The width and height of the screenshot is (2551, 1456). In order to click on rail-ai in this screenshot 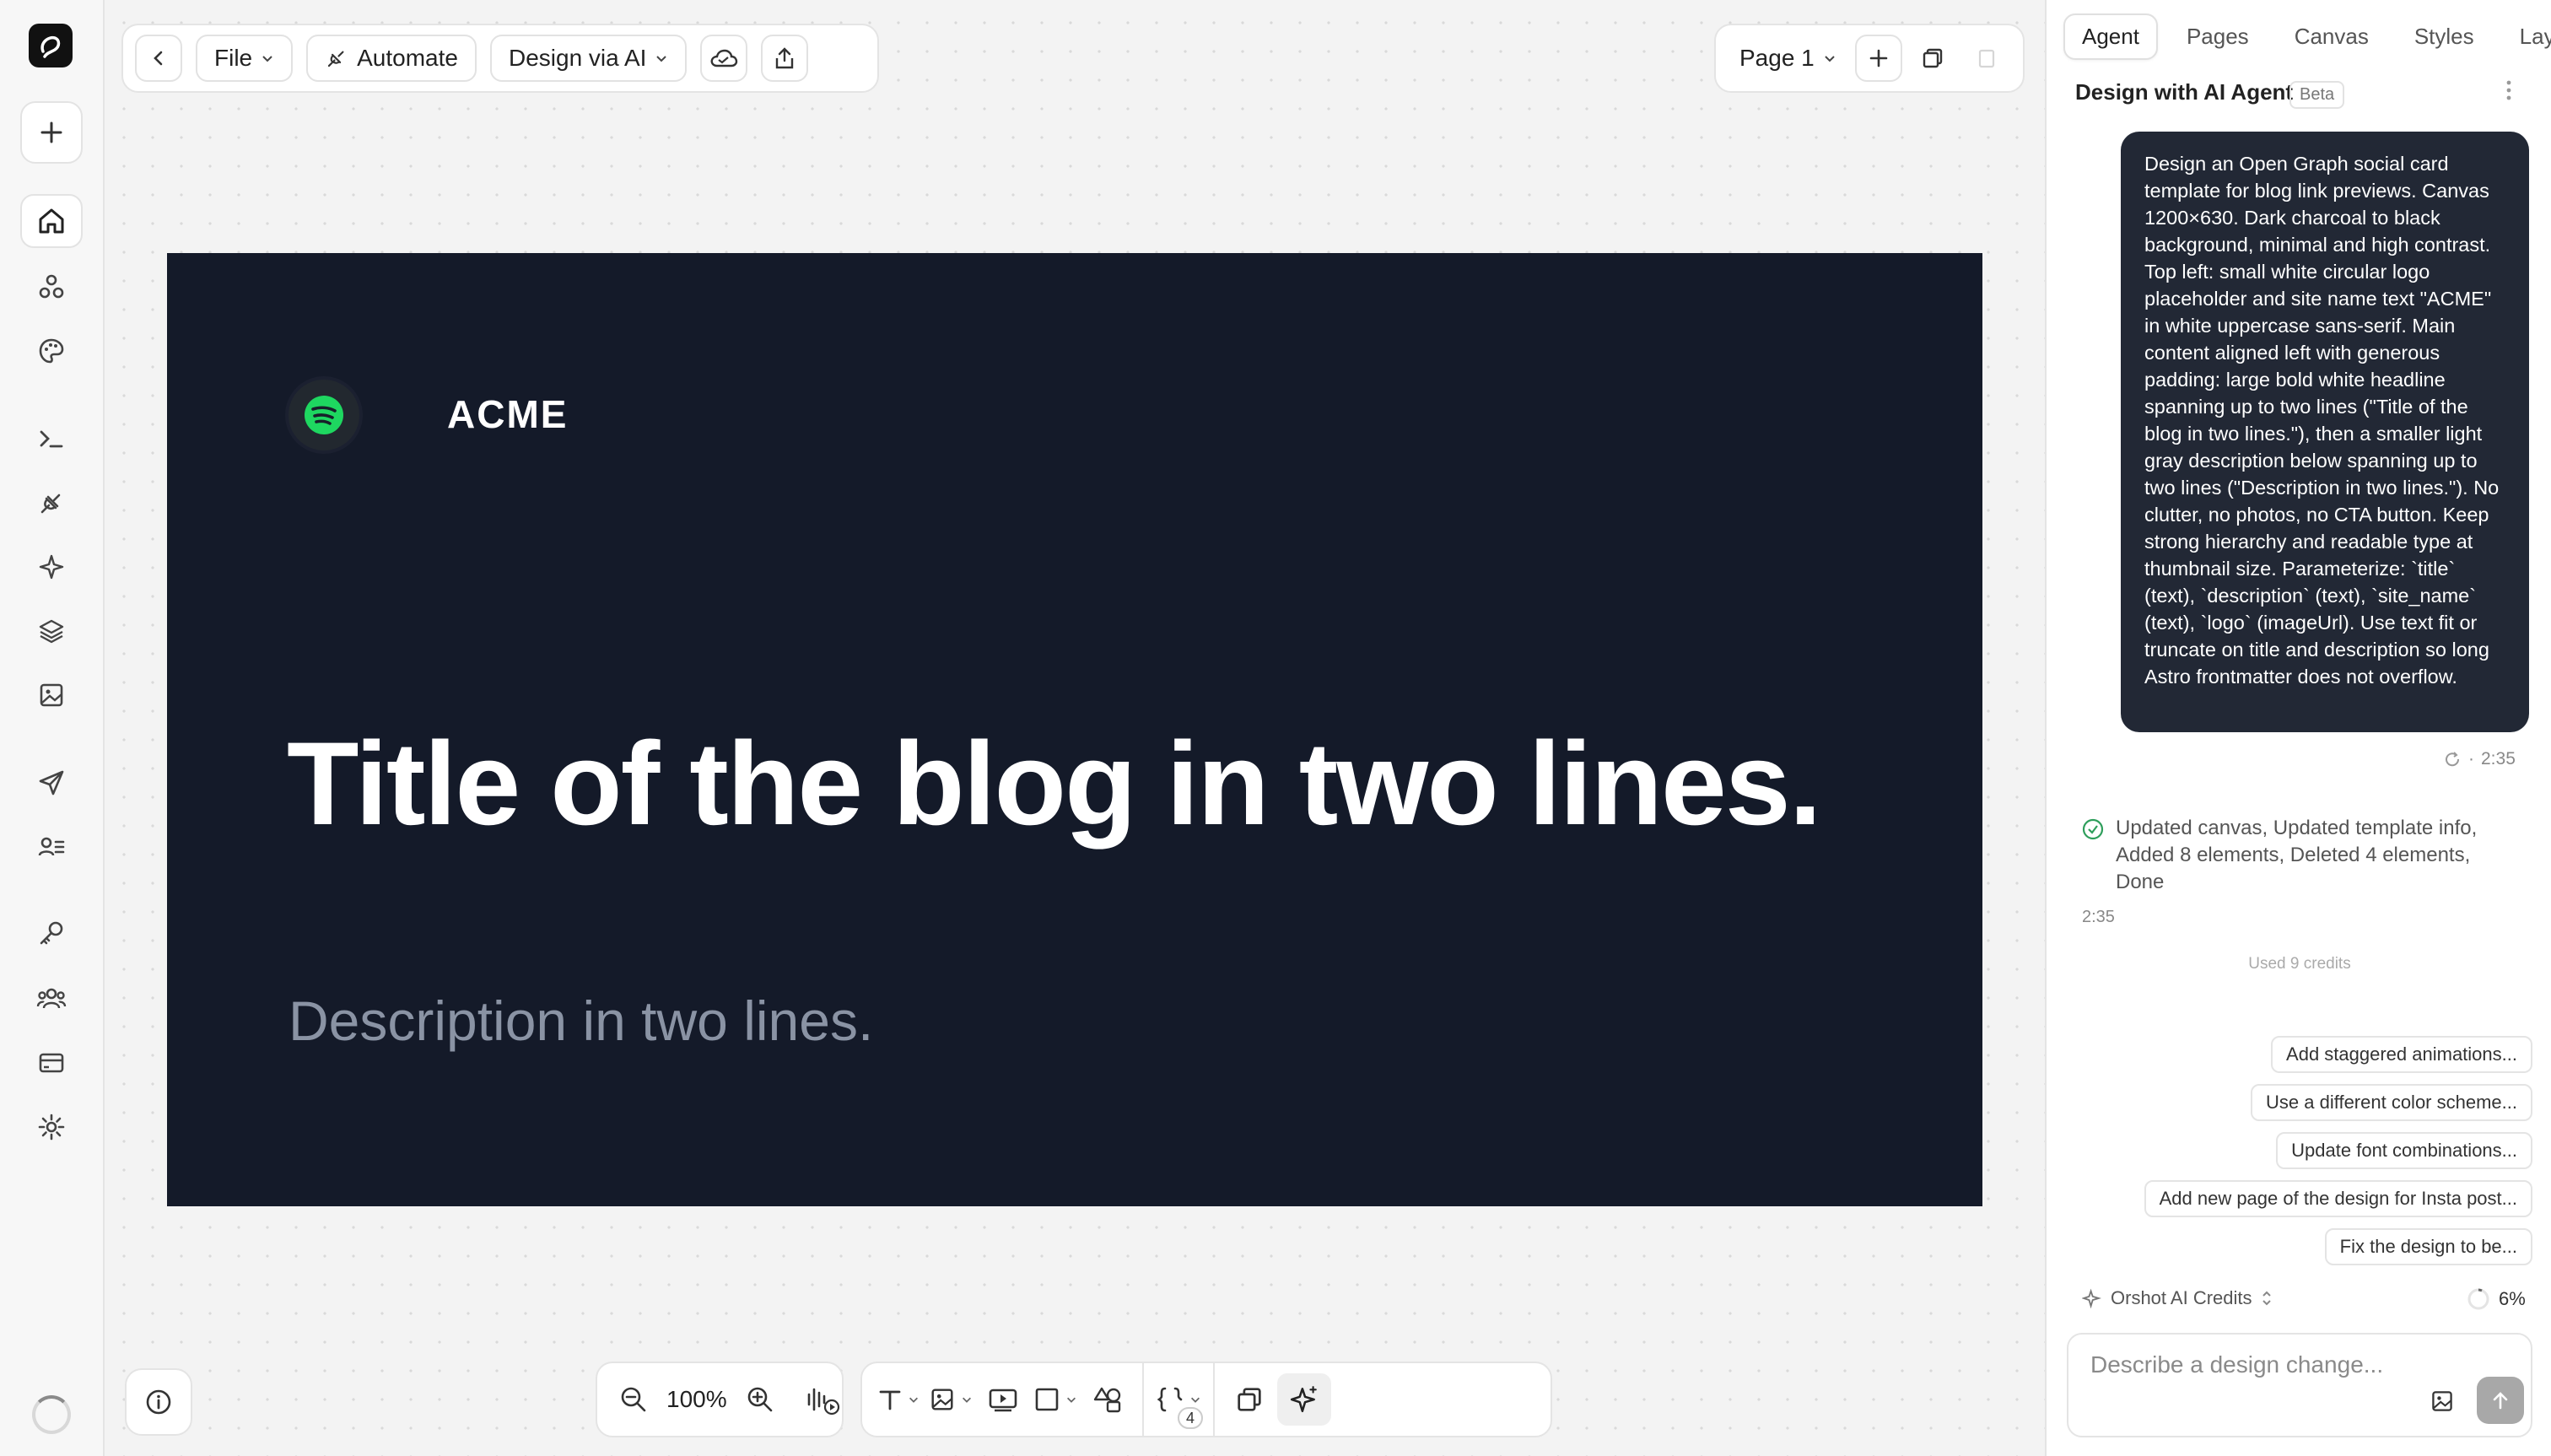, I will do `click(51, 567)`.